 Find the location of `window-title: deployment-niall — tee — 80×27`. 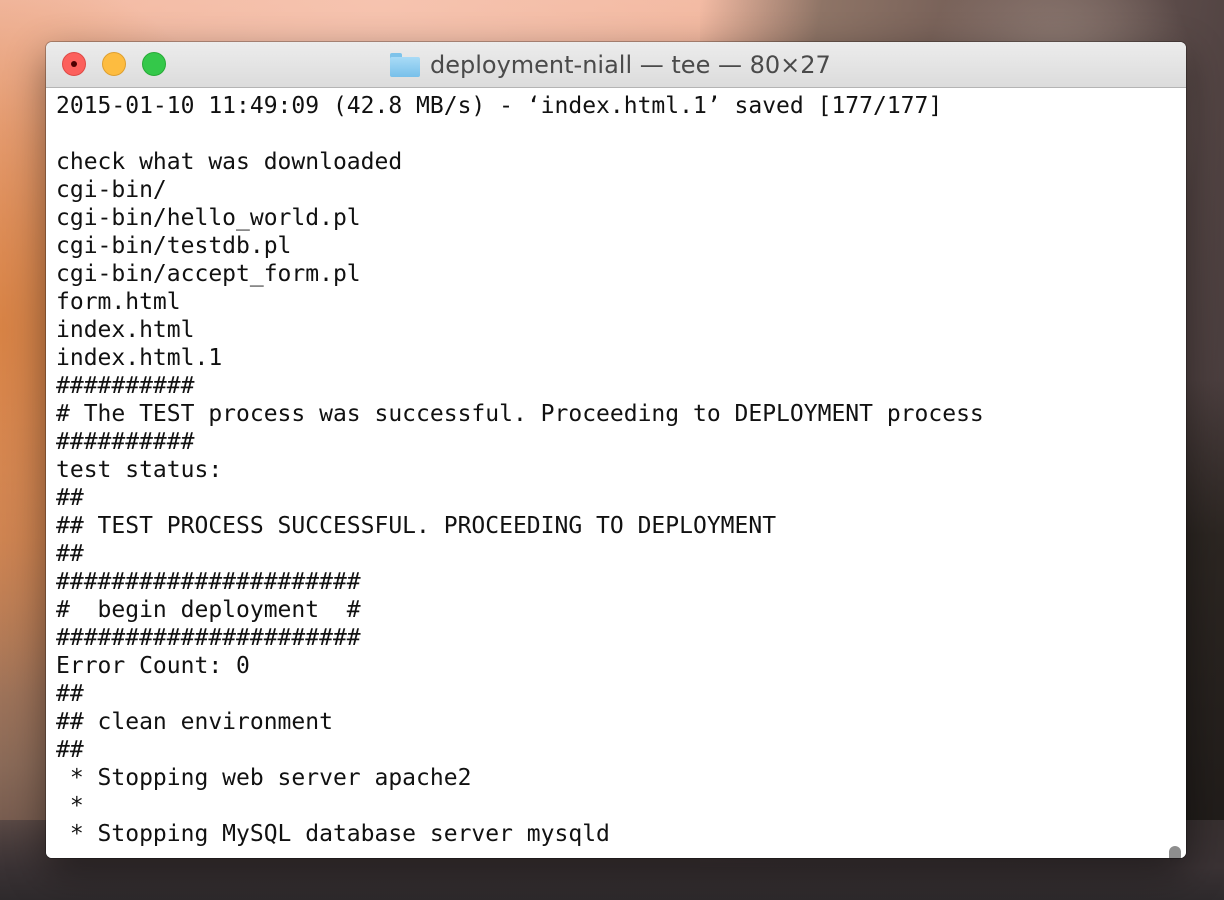

window-title: deployment-niall — tee — 80×27 is located at coordinates (630, 64).